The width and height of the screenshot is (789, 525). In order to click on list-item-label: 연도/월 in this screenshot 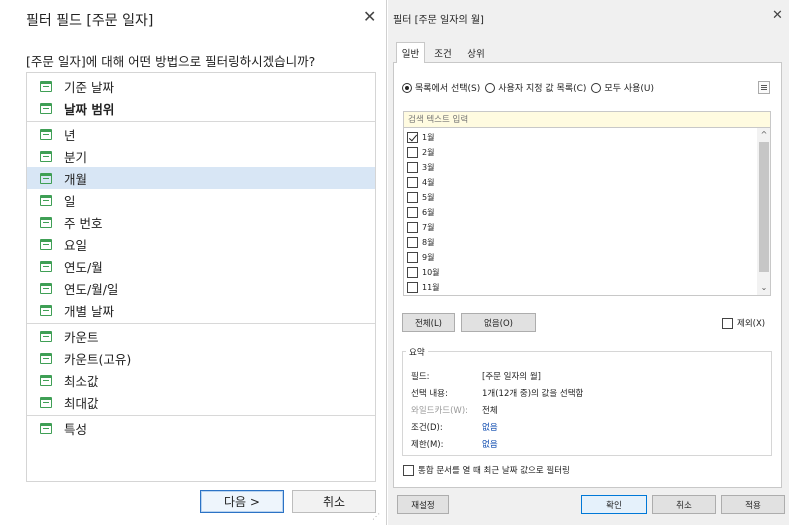, I will do `click(83, 267)`.